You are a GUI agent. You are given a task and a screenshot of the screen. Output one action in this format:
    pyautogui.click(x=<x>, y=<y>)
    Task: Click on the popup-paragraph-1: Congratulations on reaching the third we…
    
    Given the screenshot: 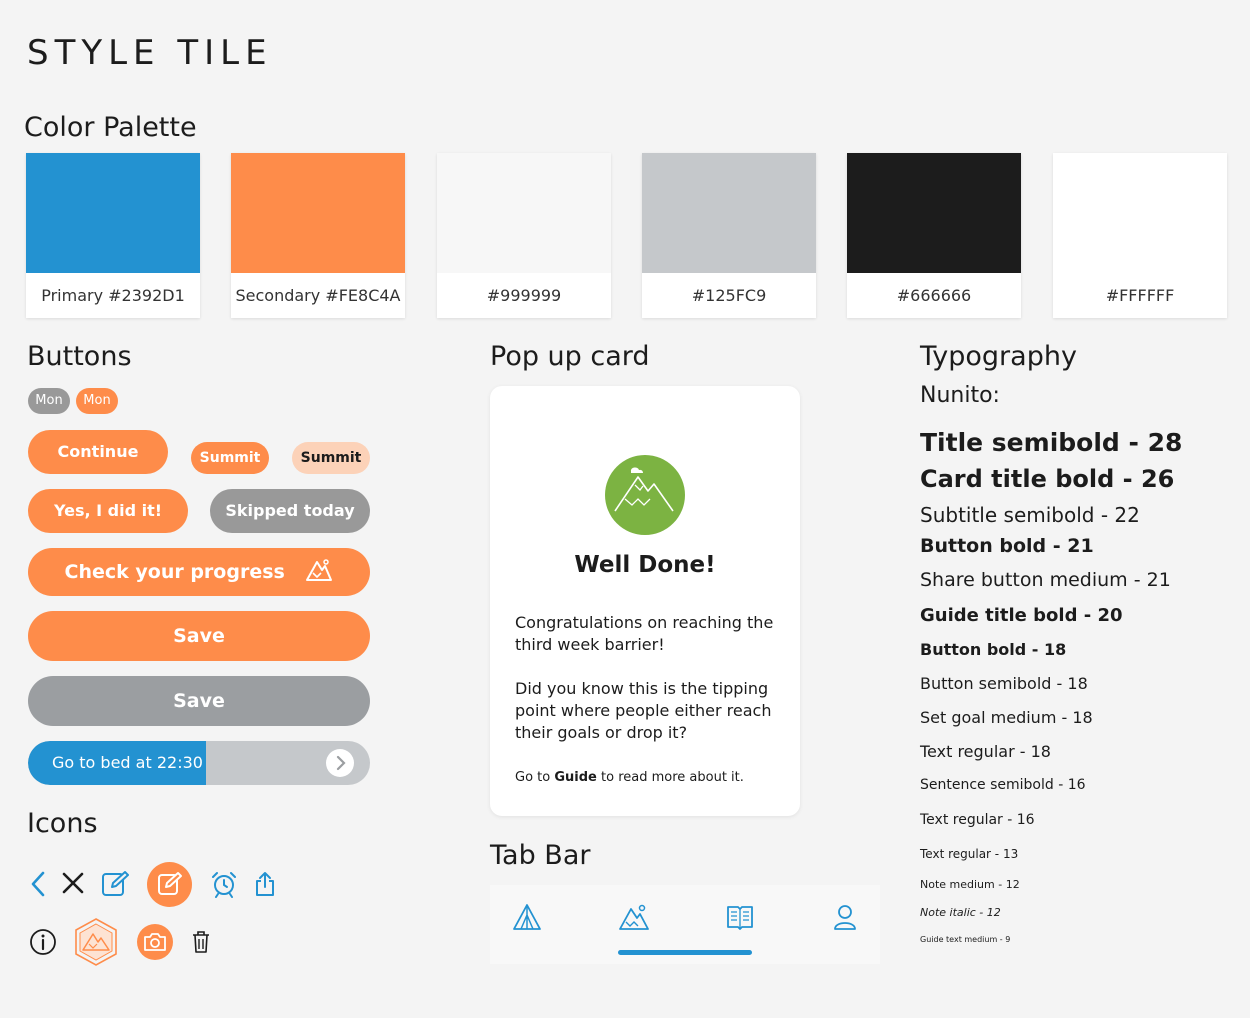 What is the action you would take?
    pyautogui.click(x=644, y=633)
    